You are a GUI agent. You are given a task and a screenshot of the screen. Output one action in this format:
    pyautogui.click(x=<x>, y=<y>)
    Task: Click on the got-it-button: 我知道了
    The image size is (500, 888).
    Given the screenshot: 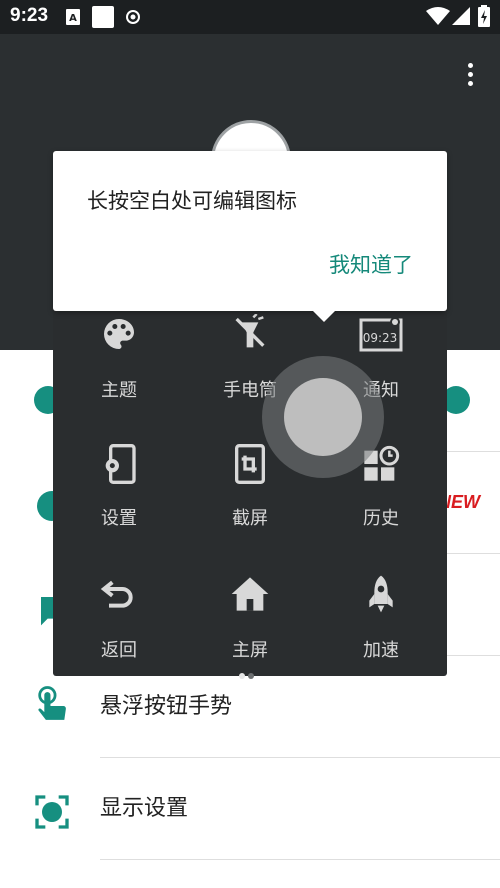 What is the action you would take?
    pyautogui.click(x=371, y=264)
    